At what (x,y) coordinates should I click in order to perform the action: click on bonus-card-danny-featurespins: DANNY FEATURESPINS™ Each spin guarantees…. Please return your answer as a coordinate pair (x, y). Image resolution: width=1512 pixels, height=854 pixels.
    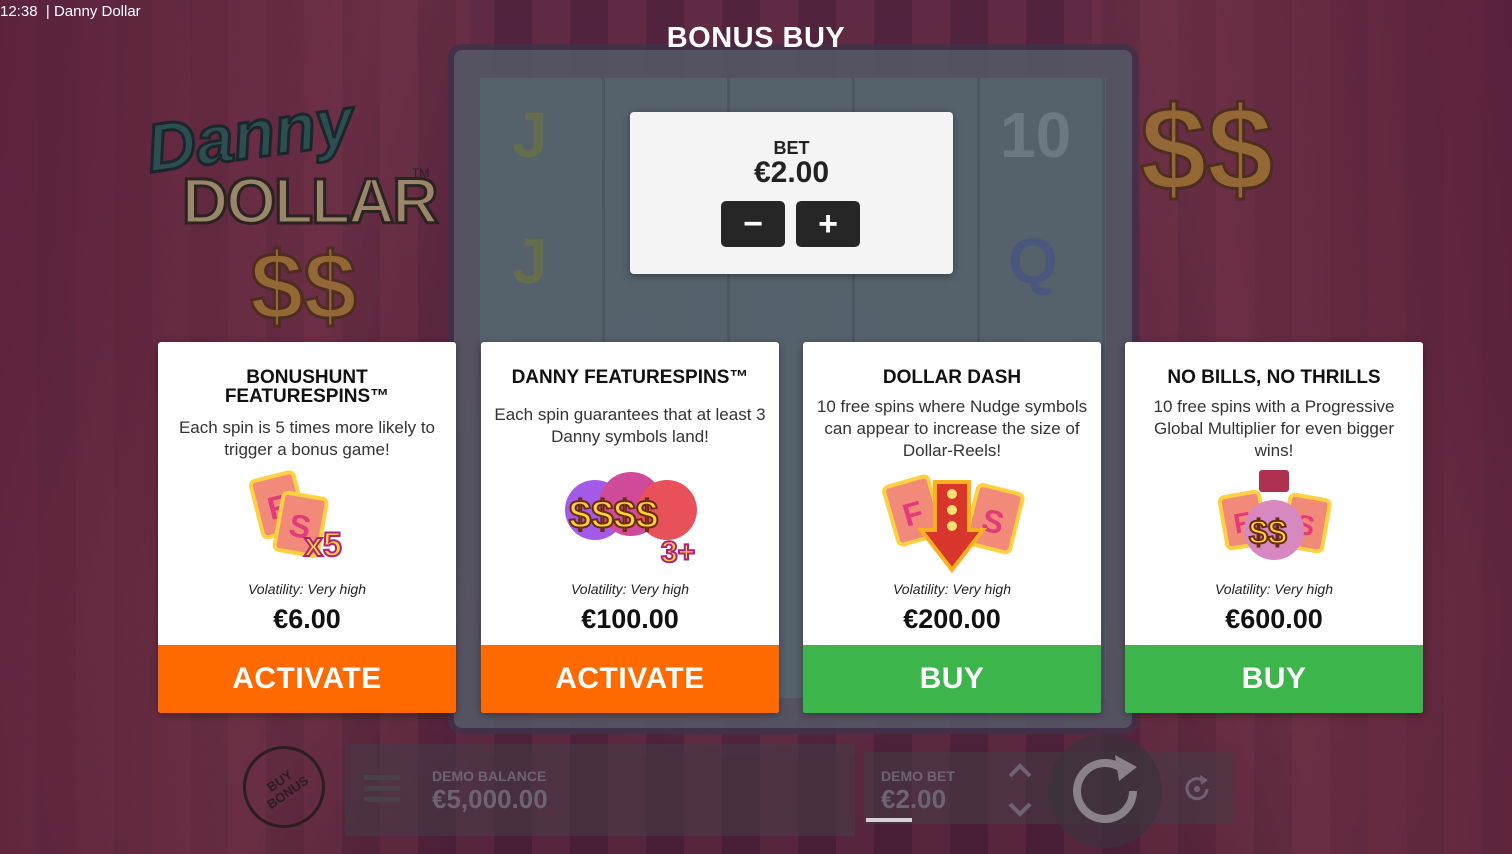
    Looking at the image, I should click on (630, 527).